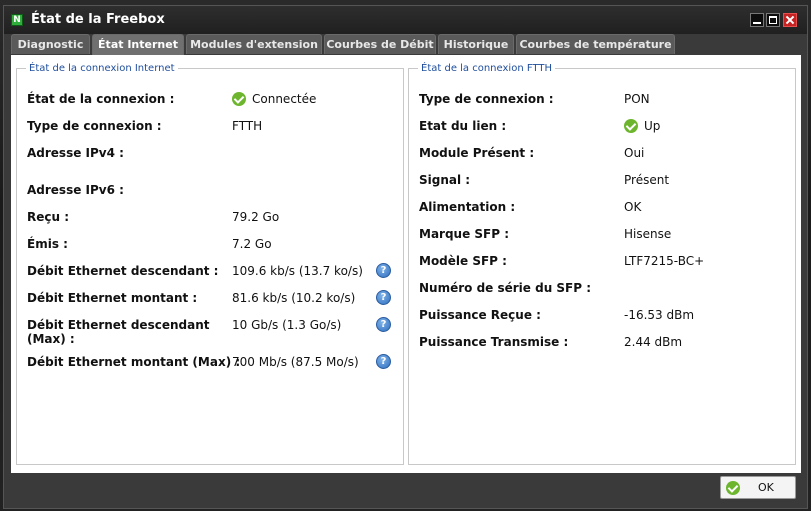 This screenshot has height=511, width=811. I want to click on value-received: 79.2 Go, so click(256, 217).